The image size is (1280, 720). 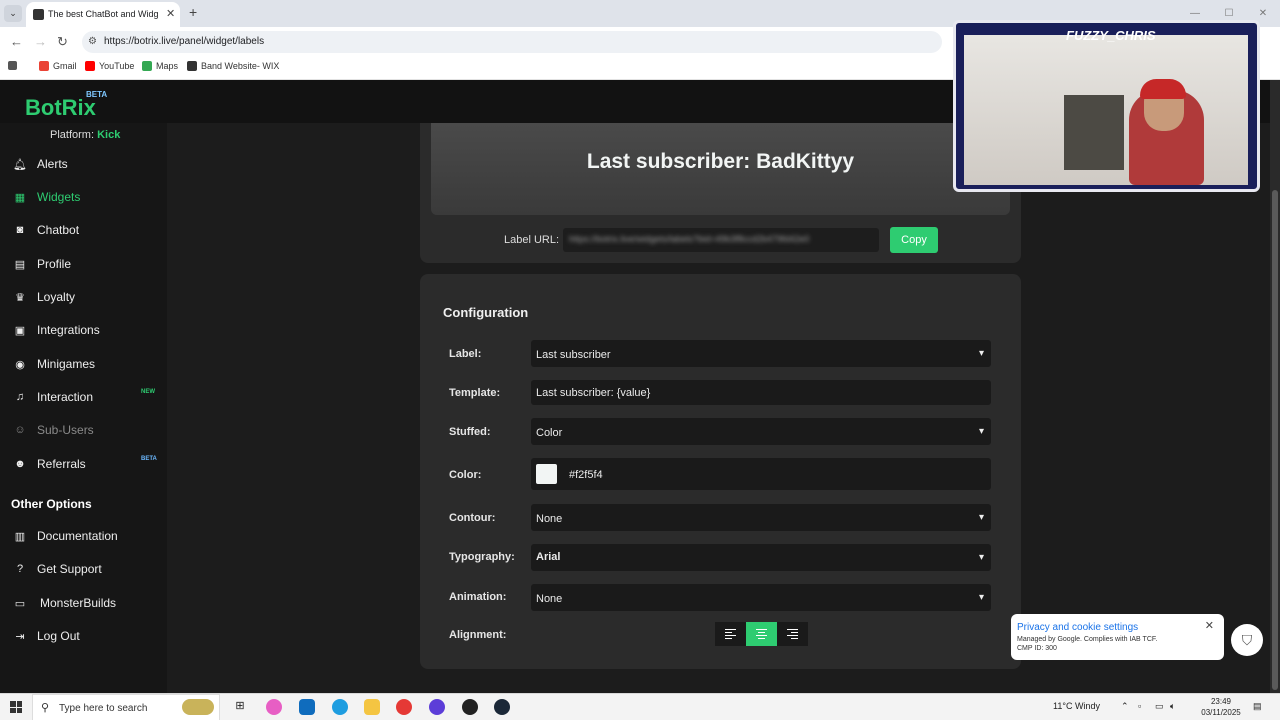 I want to click on sidebar-item-integrations: ▣ Integrations, so click(x=83, y=330).